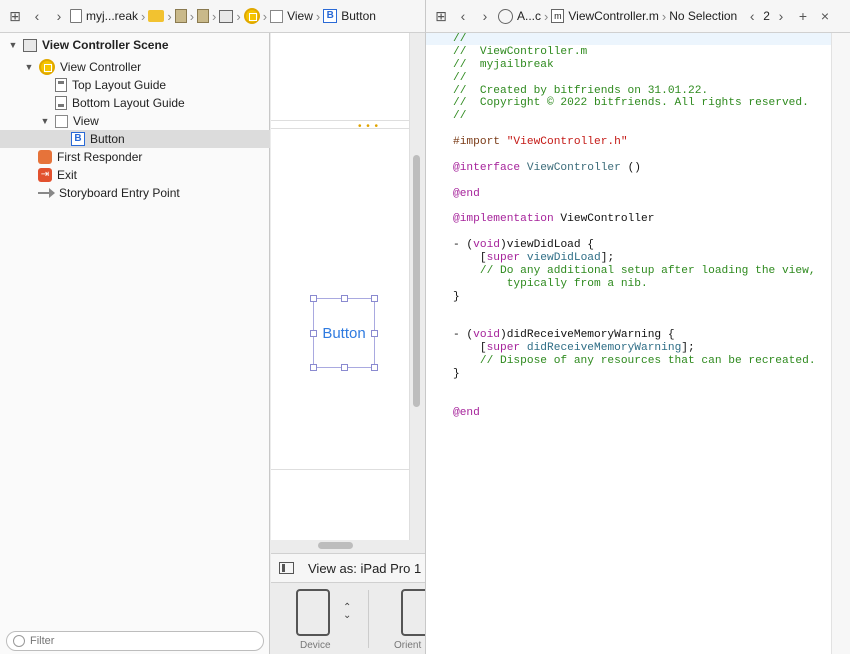  What do you see at coordinates (203, 16) in the screenshot?
I see `storyboard-base-icon` at bounding box center [203, 16].